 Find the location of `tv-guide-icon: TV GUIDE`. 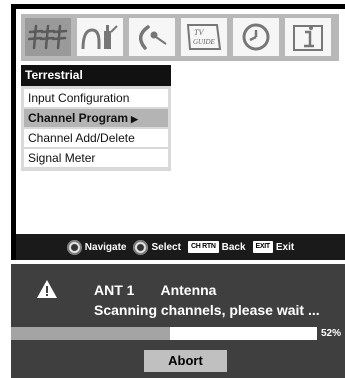

tv-guide-icon: TV GUIDE is located at coordinates (204, 37).